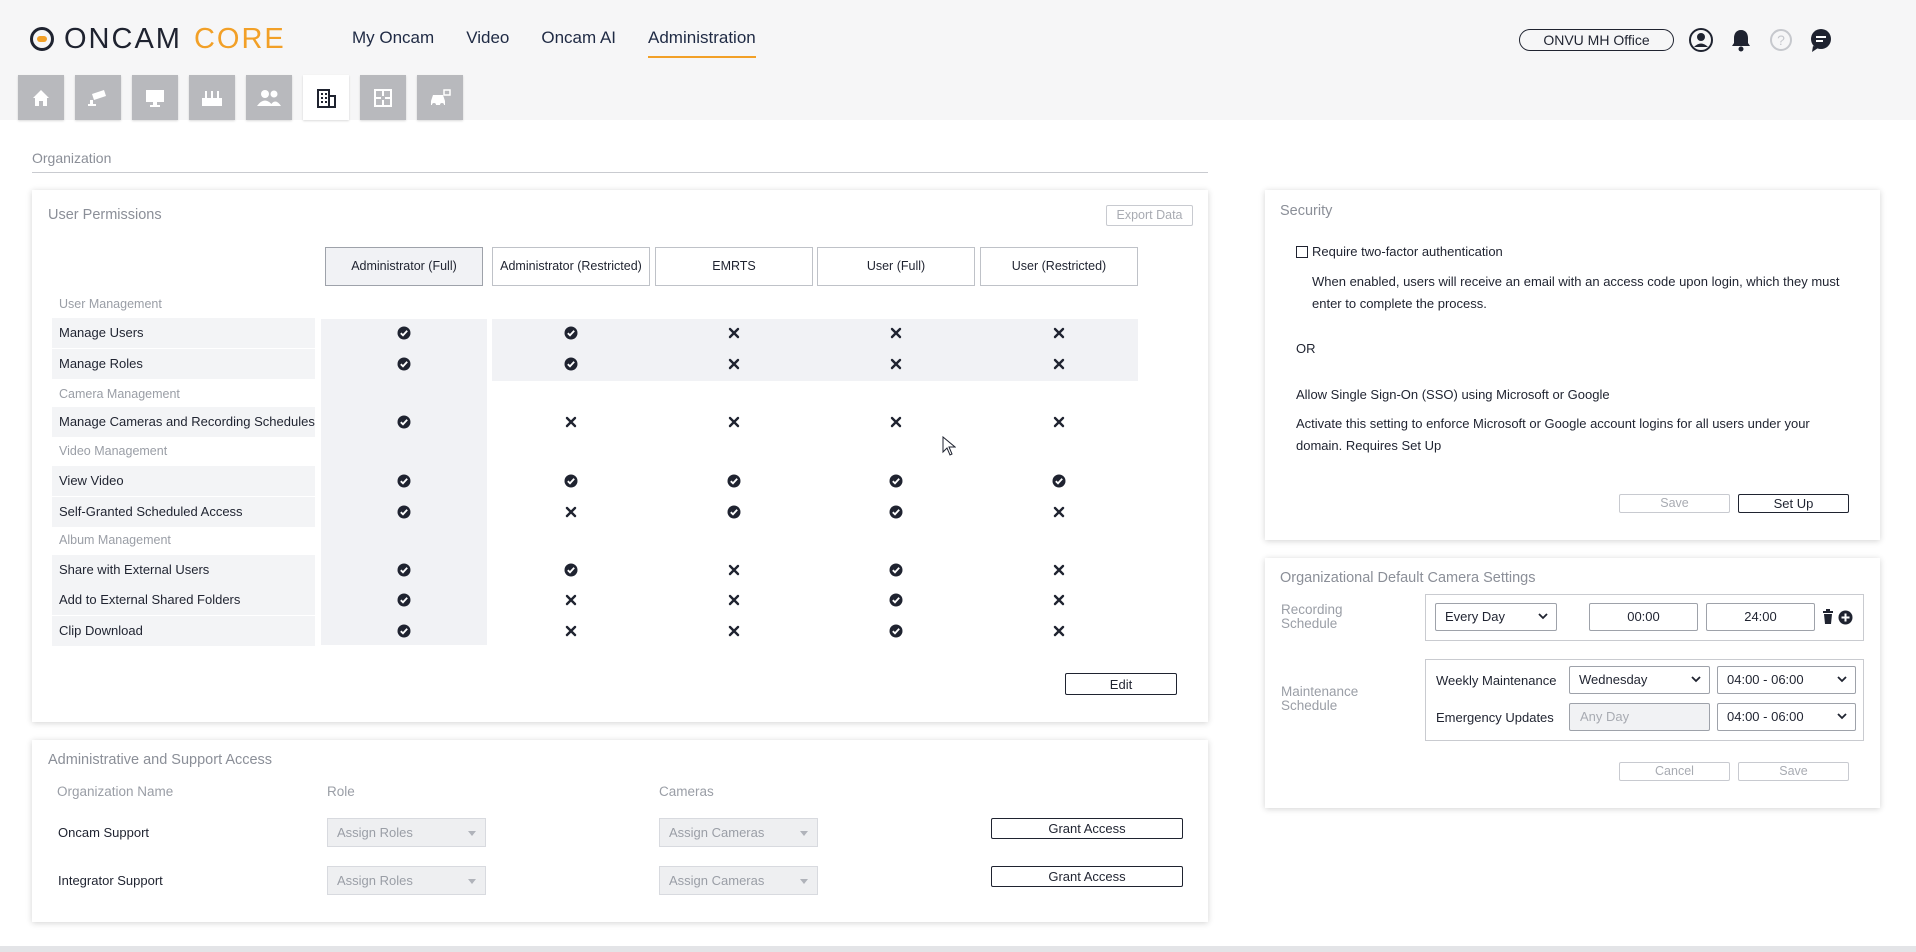  I want to click on user-mgmt-row-shade, so click(815, 350).